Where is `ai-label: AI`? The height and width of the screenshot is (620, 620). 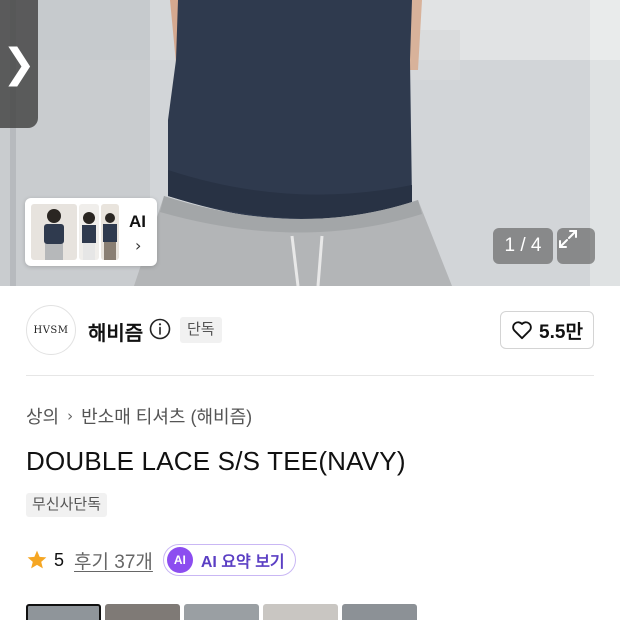 ai-label: AI is located at coordinates (137, 221).